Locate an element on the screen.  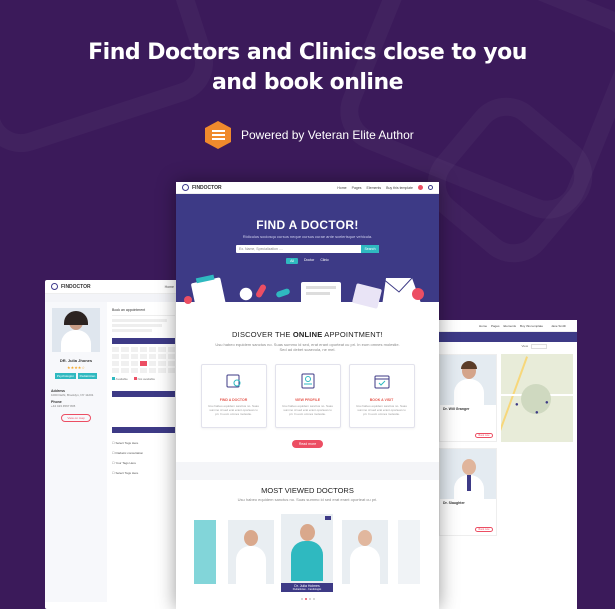
medical-illustration is located at coordinates (304, 295).